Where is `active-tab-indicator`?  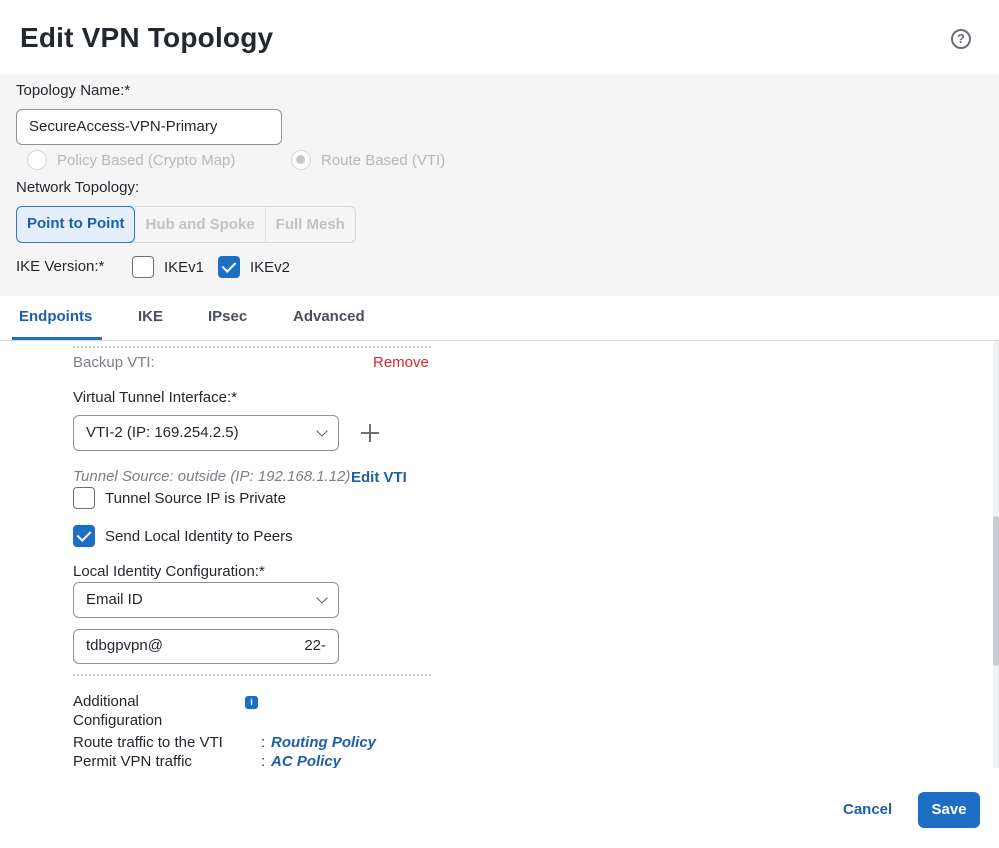
active-tab-indicator is located at coordinates (57, 338).